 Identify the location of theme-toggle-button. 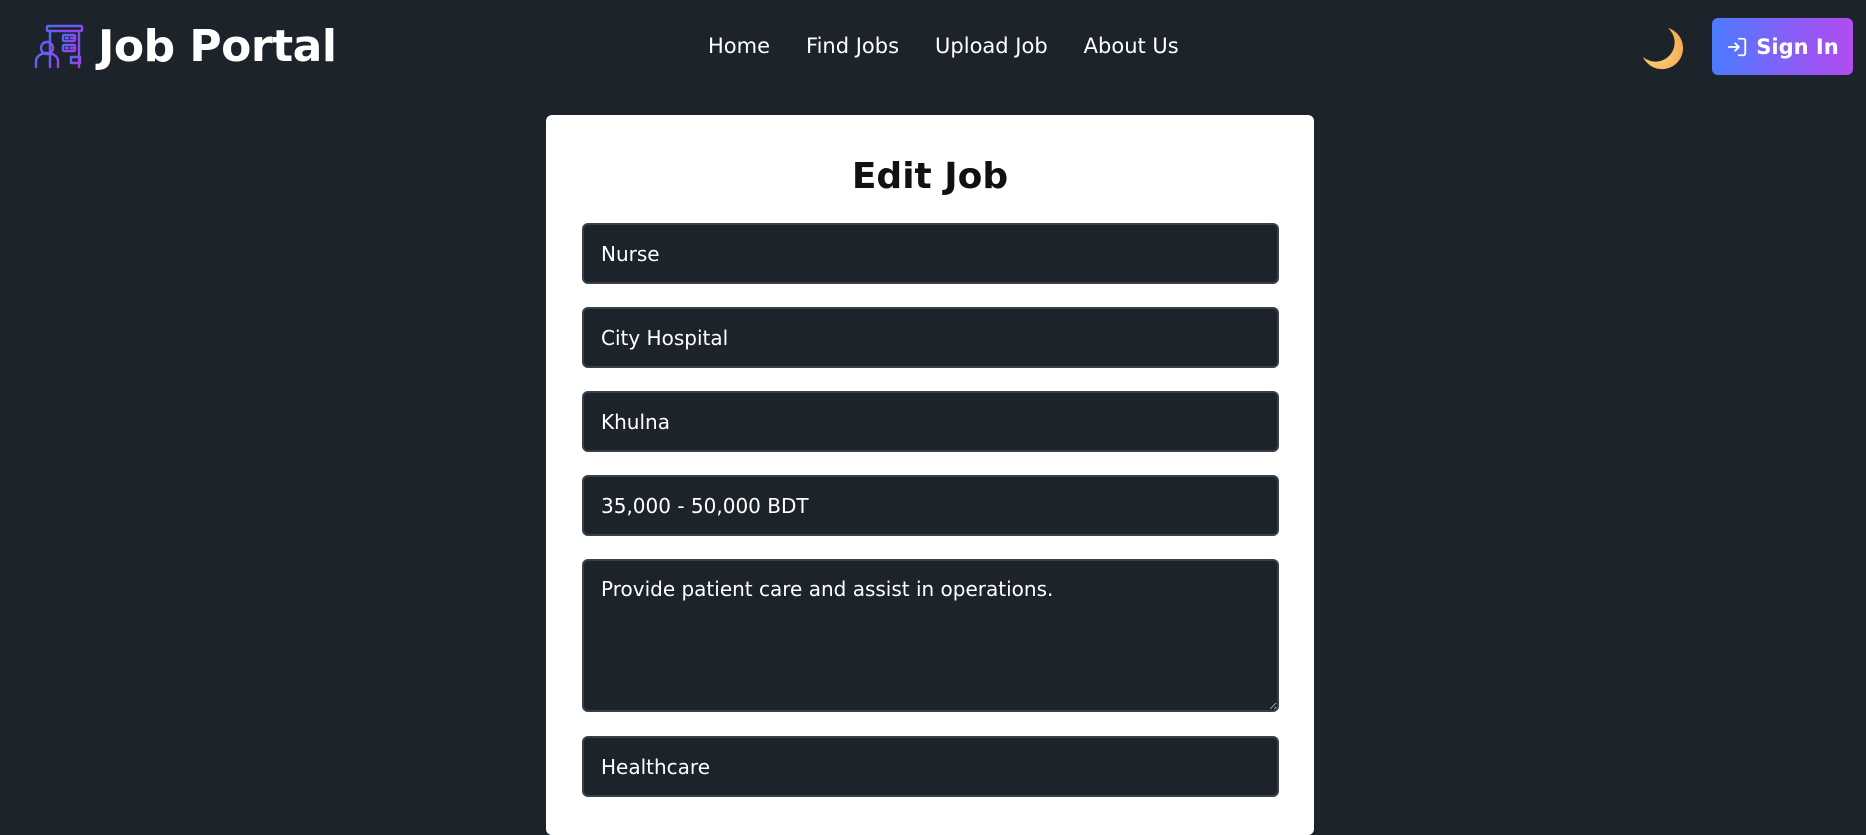
(1663, 49).